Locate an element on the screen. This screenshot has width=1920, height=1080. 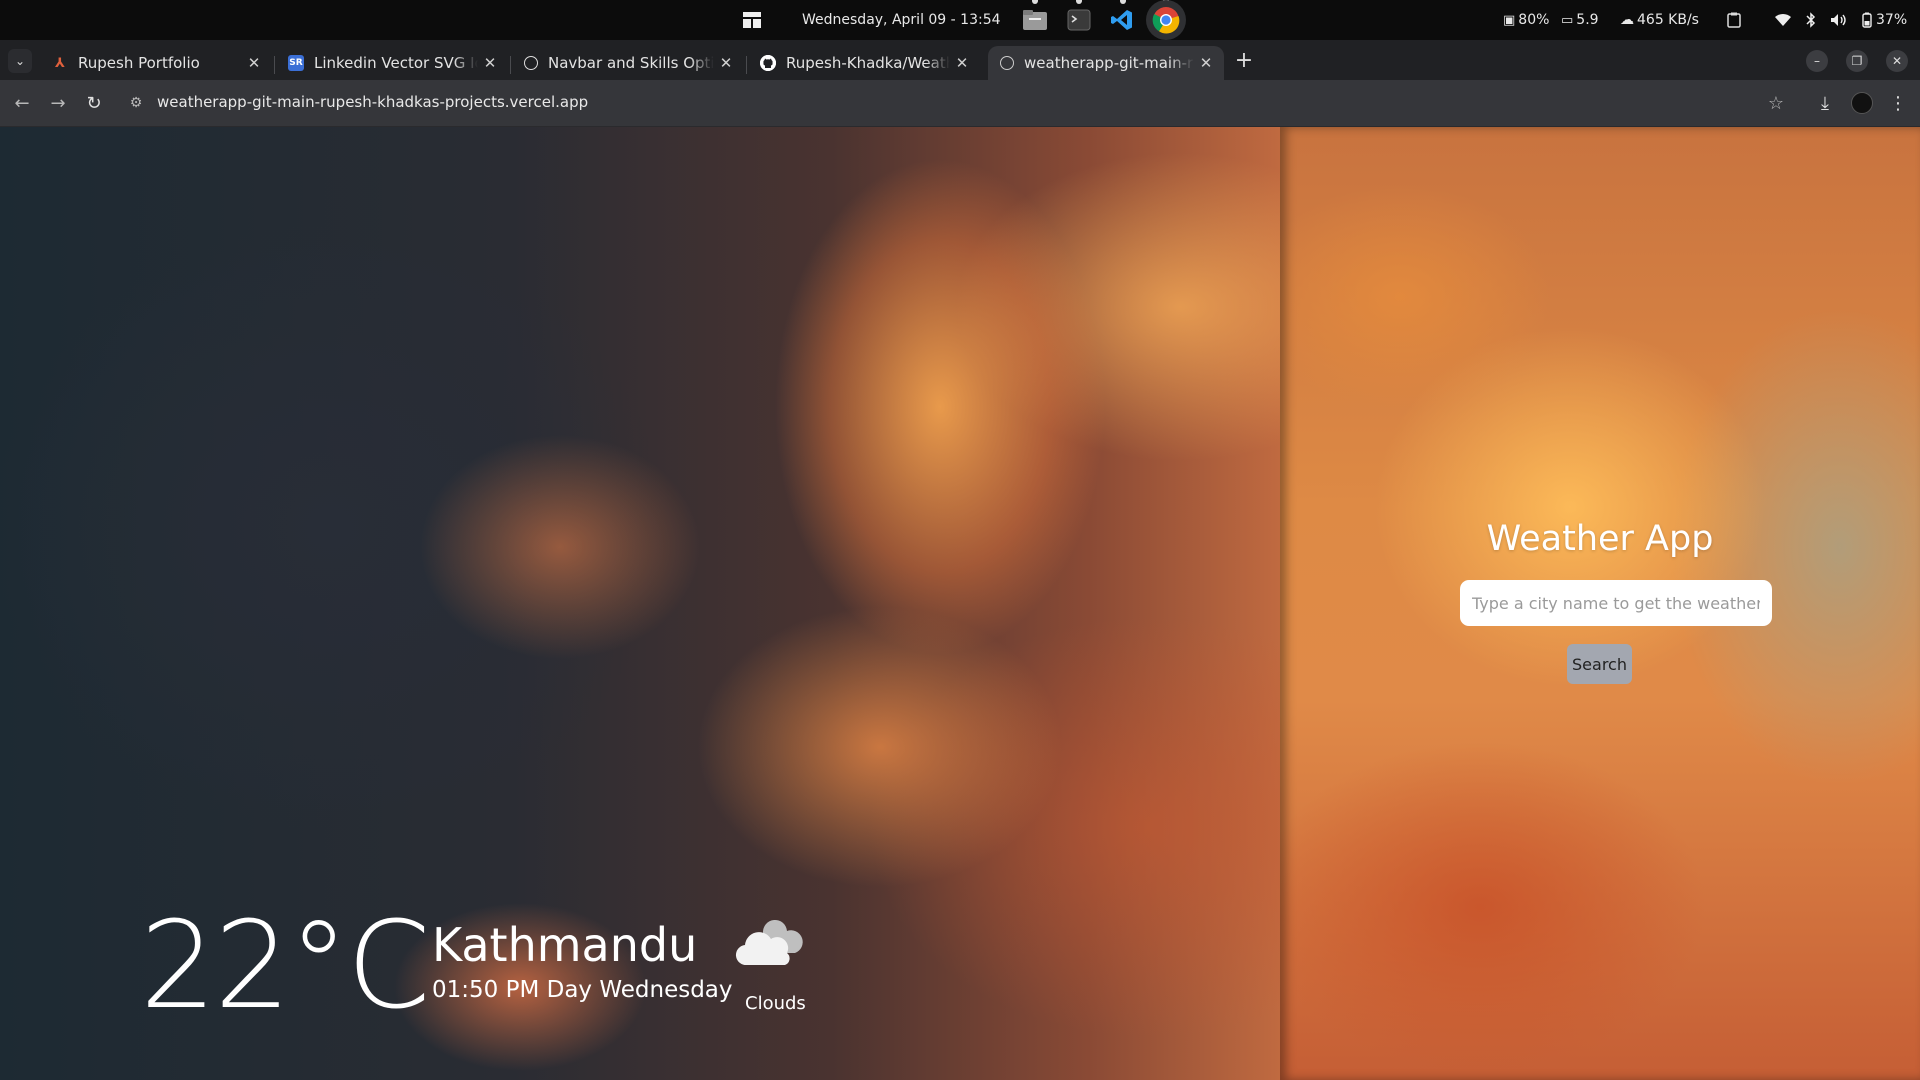
bookmark-star-icon: ☆ is located at coordinates (1776, 103).